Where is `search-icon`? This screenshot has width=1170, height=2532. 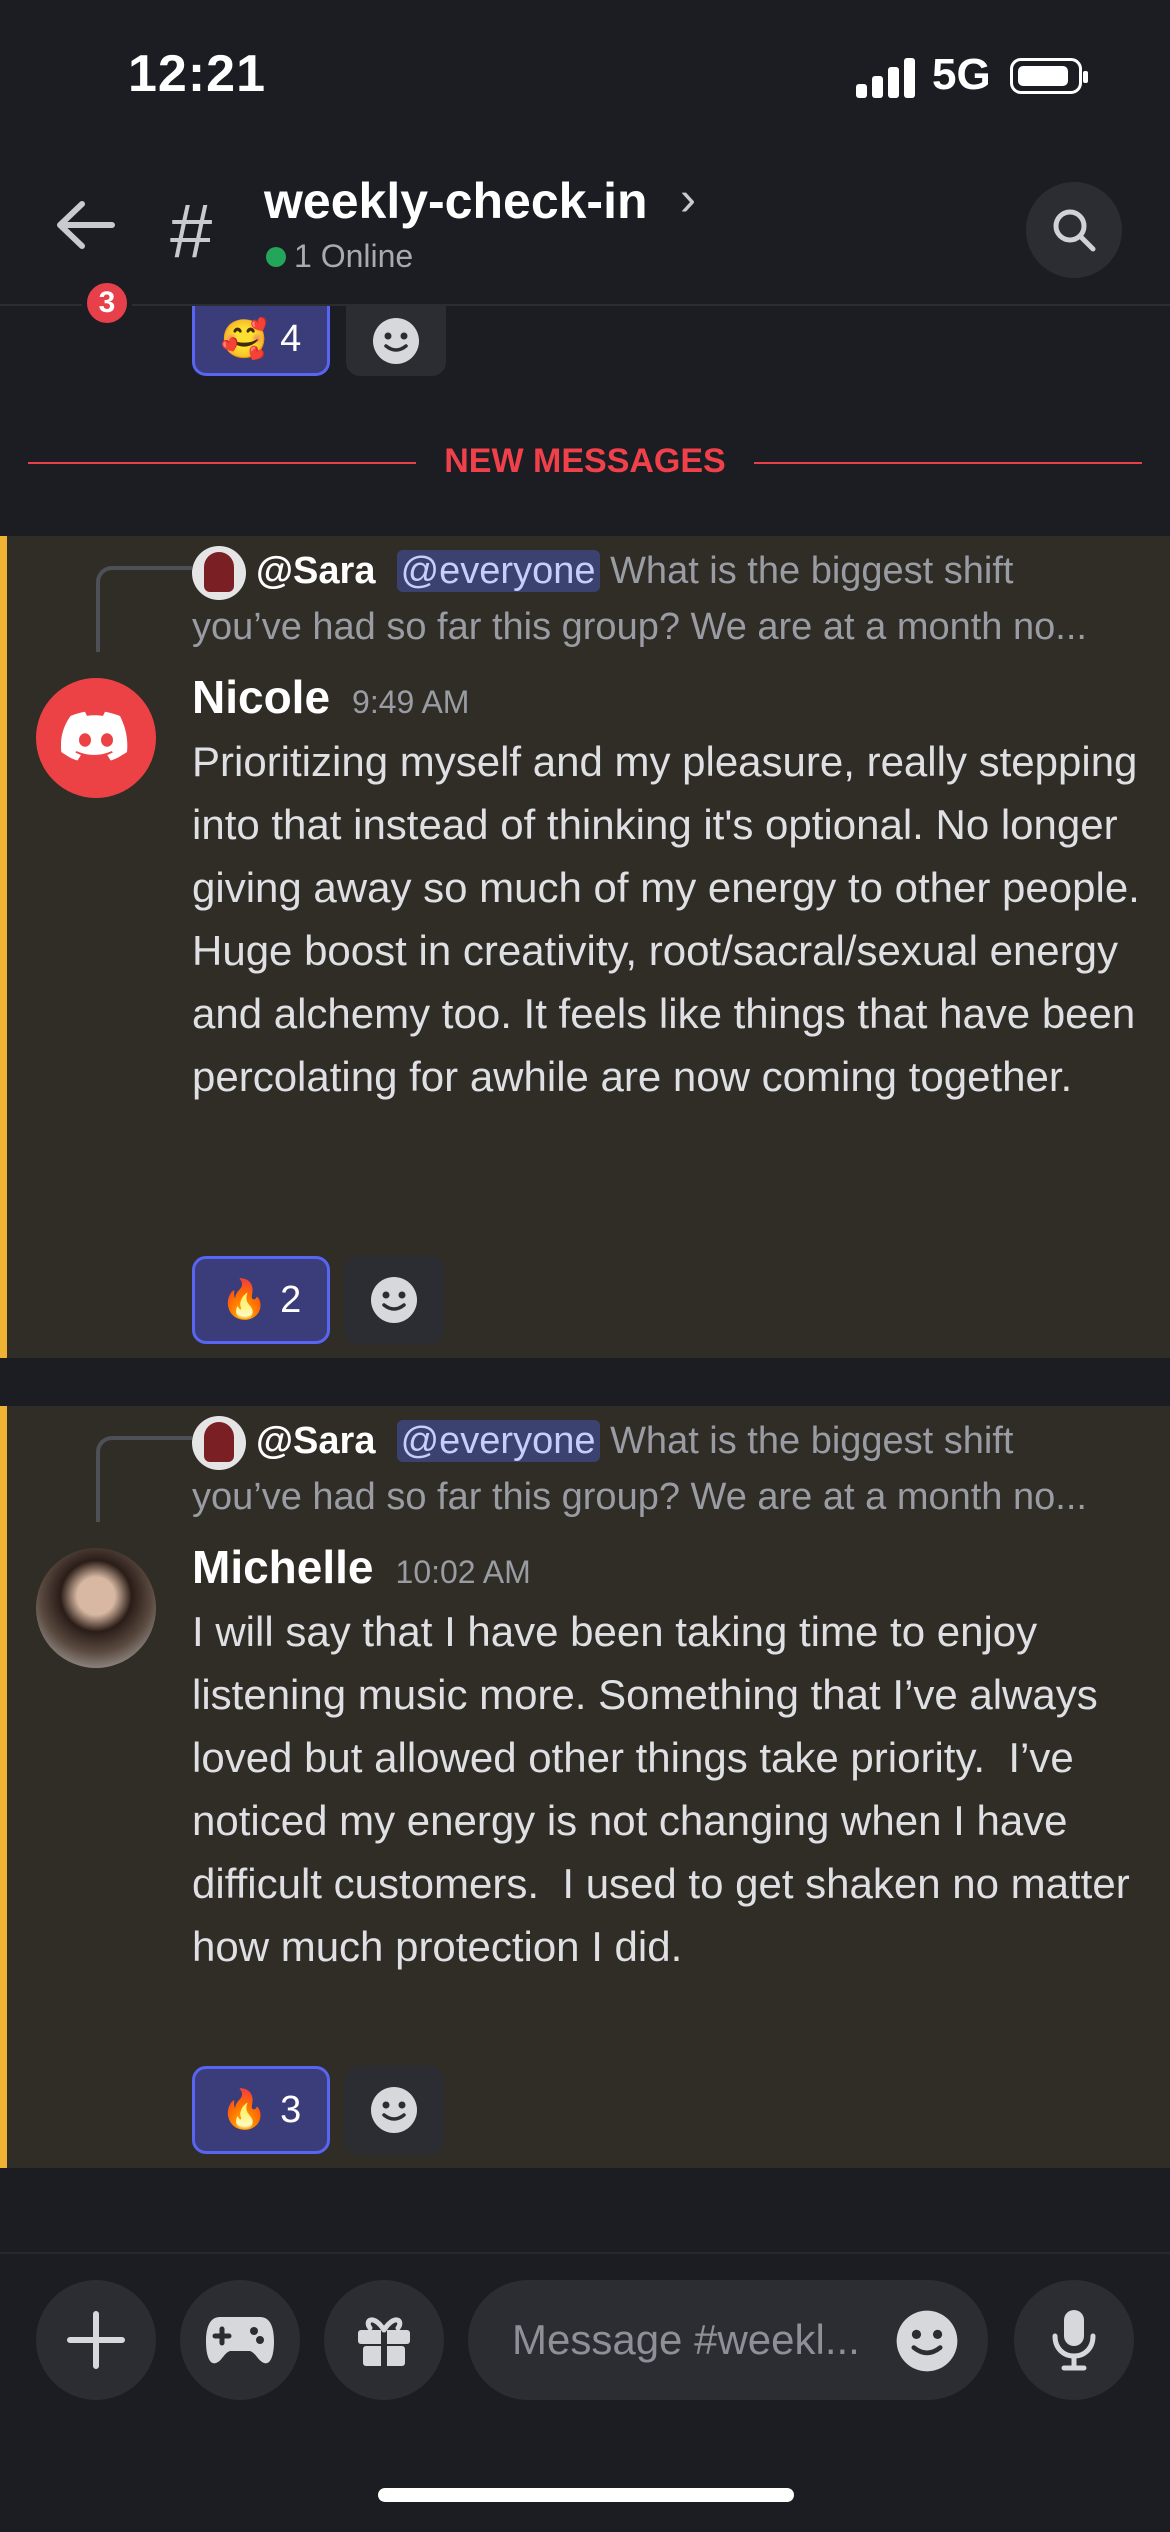
search-icon is located at coordinates (1074, 230).